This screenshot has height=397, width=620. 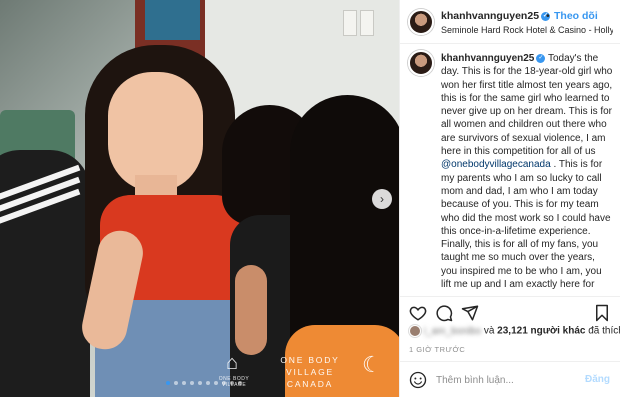 What do you see at coordinates (541, 331) in the screenshot?
I see `likes-count-link: 23,121 người khác` at bounding box center [541, 331].